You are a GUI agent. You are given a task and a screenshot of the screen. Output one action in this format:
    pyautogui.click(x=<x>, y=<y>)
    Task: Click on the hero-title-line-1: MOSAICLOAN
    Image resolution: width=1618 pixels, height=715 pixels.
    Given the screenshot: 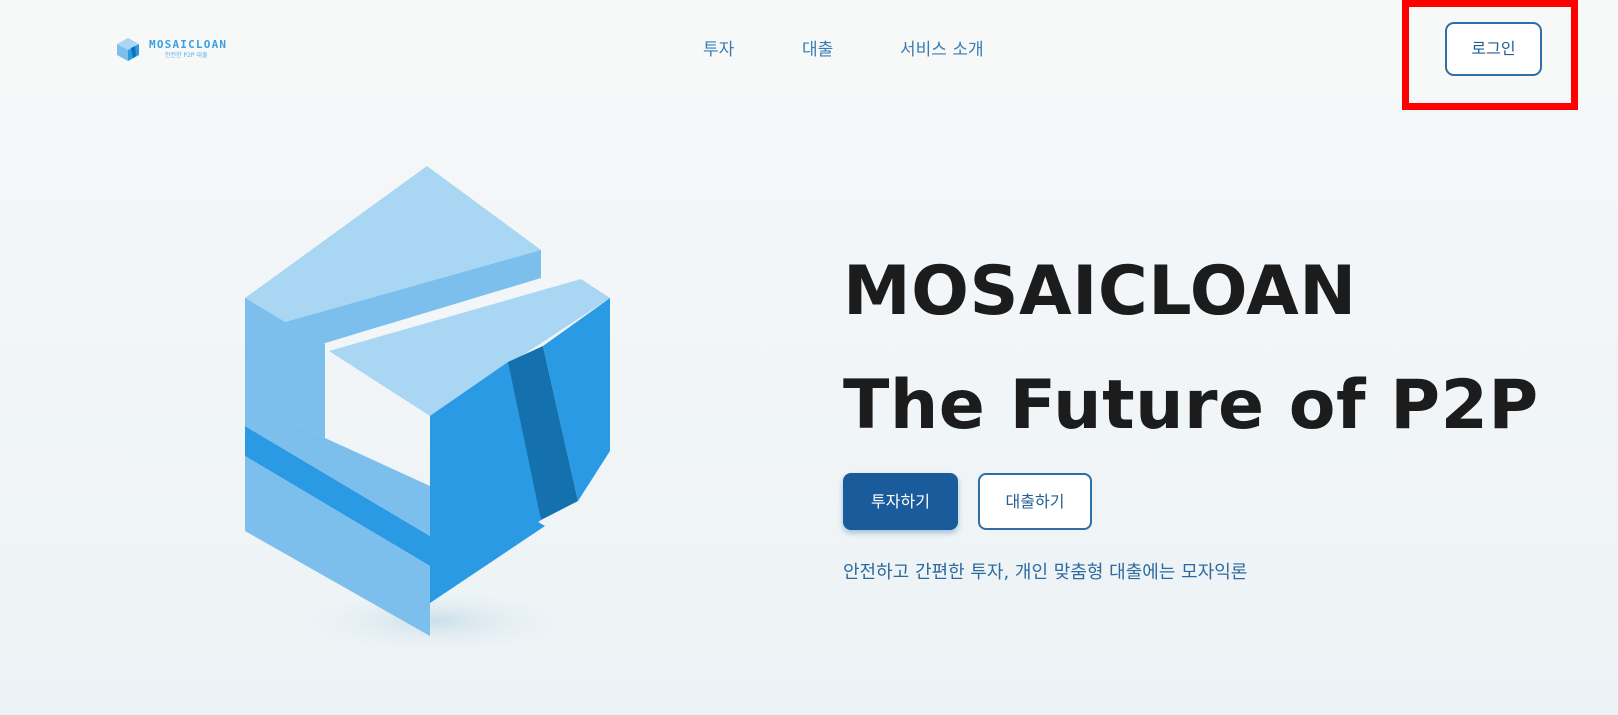 What is the action you would take?
    pyautogui.click(x=1100, y=291)
    